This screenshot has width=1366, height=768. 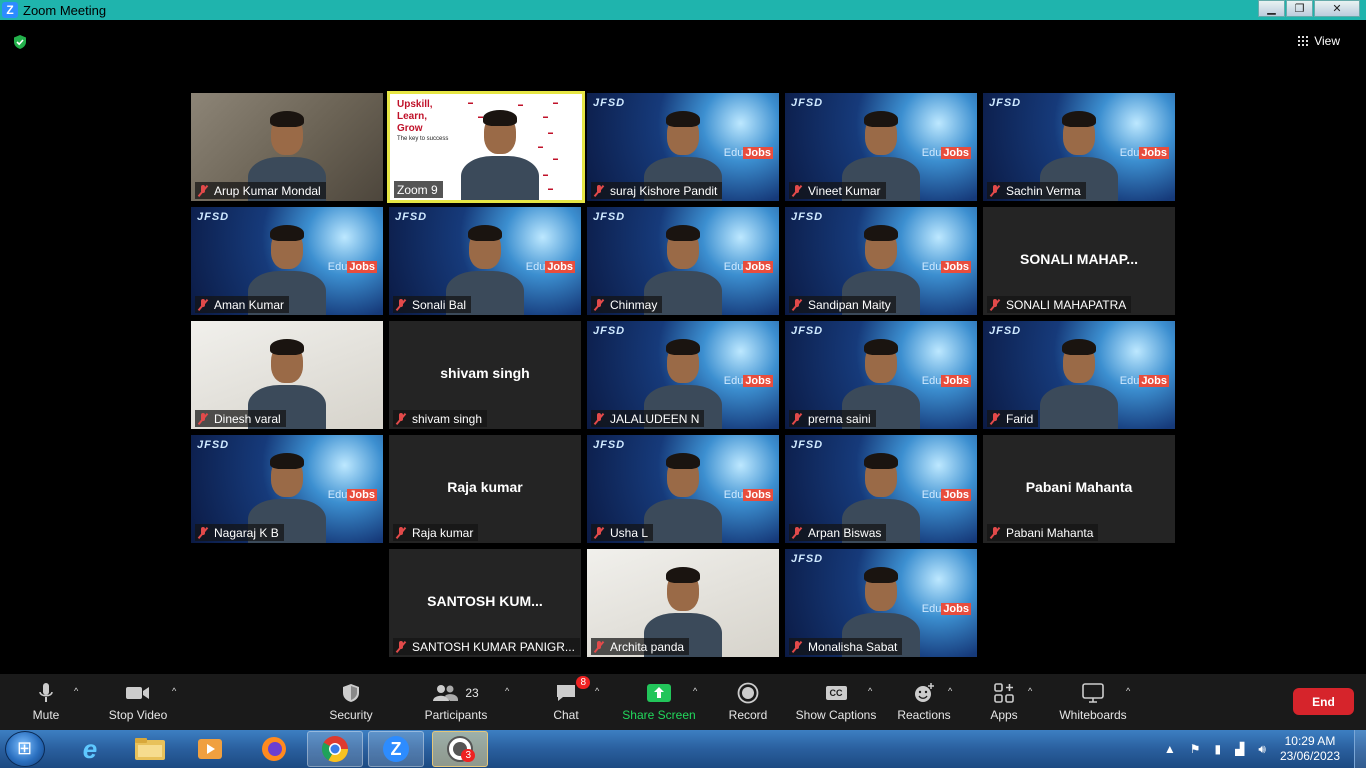 I want to click on participant-tile: JFSD Edu Jobs prerna saini, so click(x=881, y=375).